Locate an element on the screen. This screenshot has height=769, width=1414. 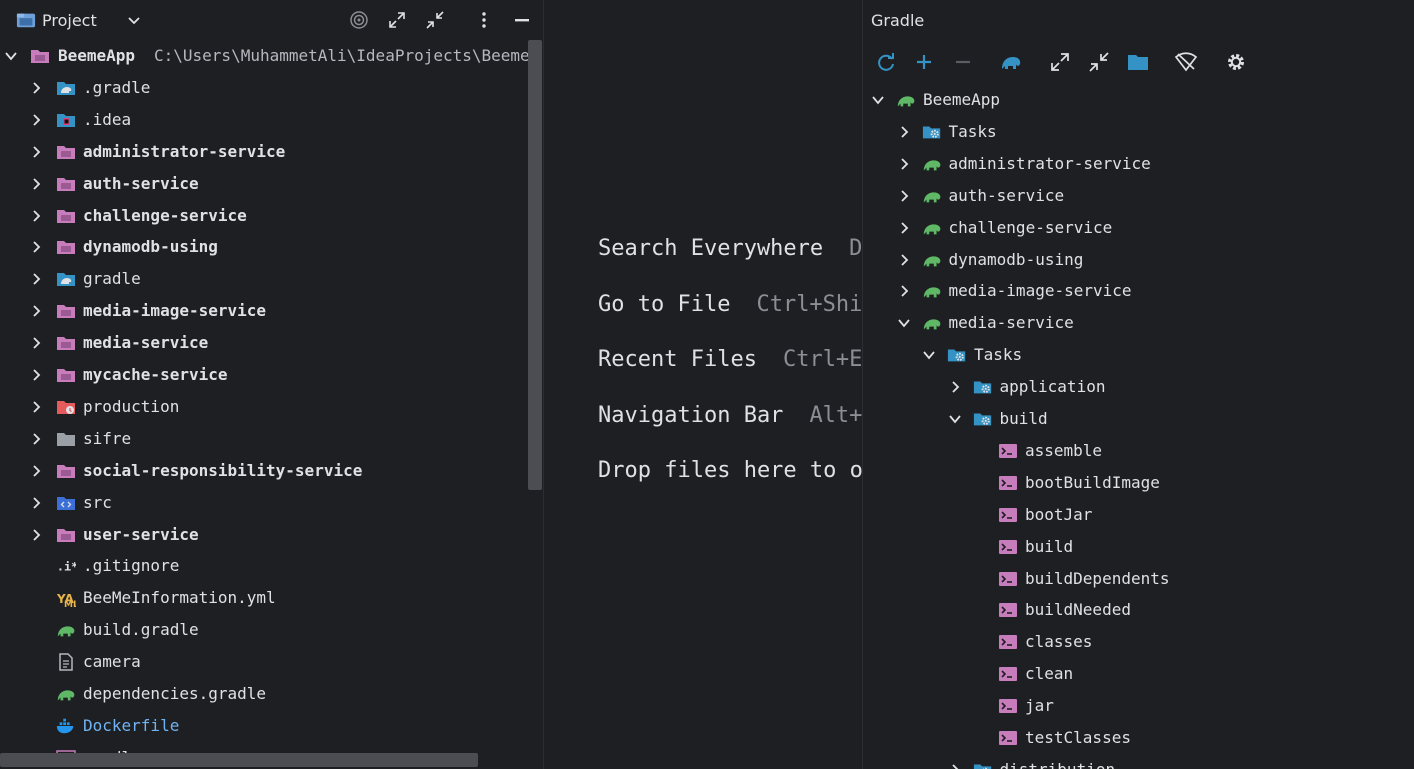
task-icon is located at coordinates (1008, 515).